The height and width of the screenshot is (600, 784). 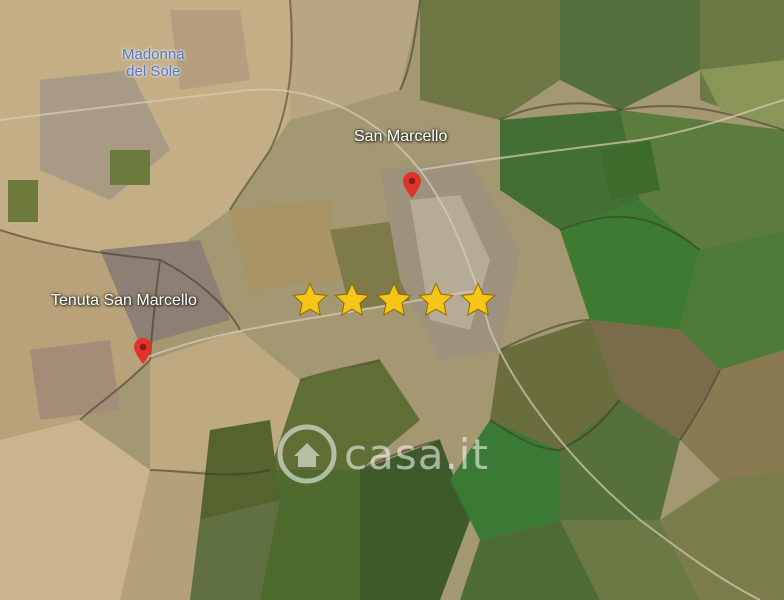 I want to click on map-label-san-marcello: San Marcello, so click(x=401, y=136).